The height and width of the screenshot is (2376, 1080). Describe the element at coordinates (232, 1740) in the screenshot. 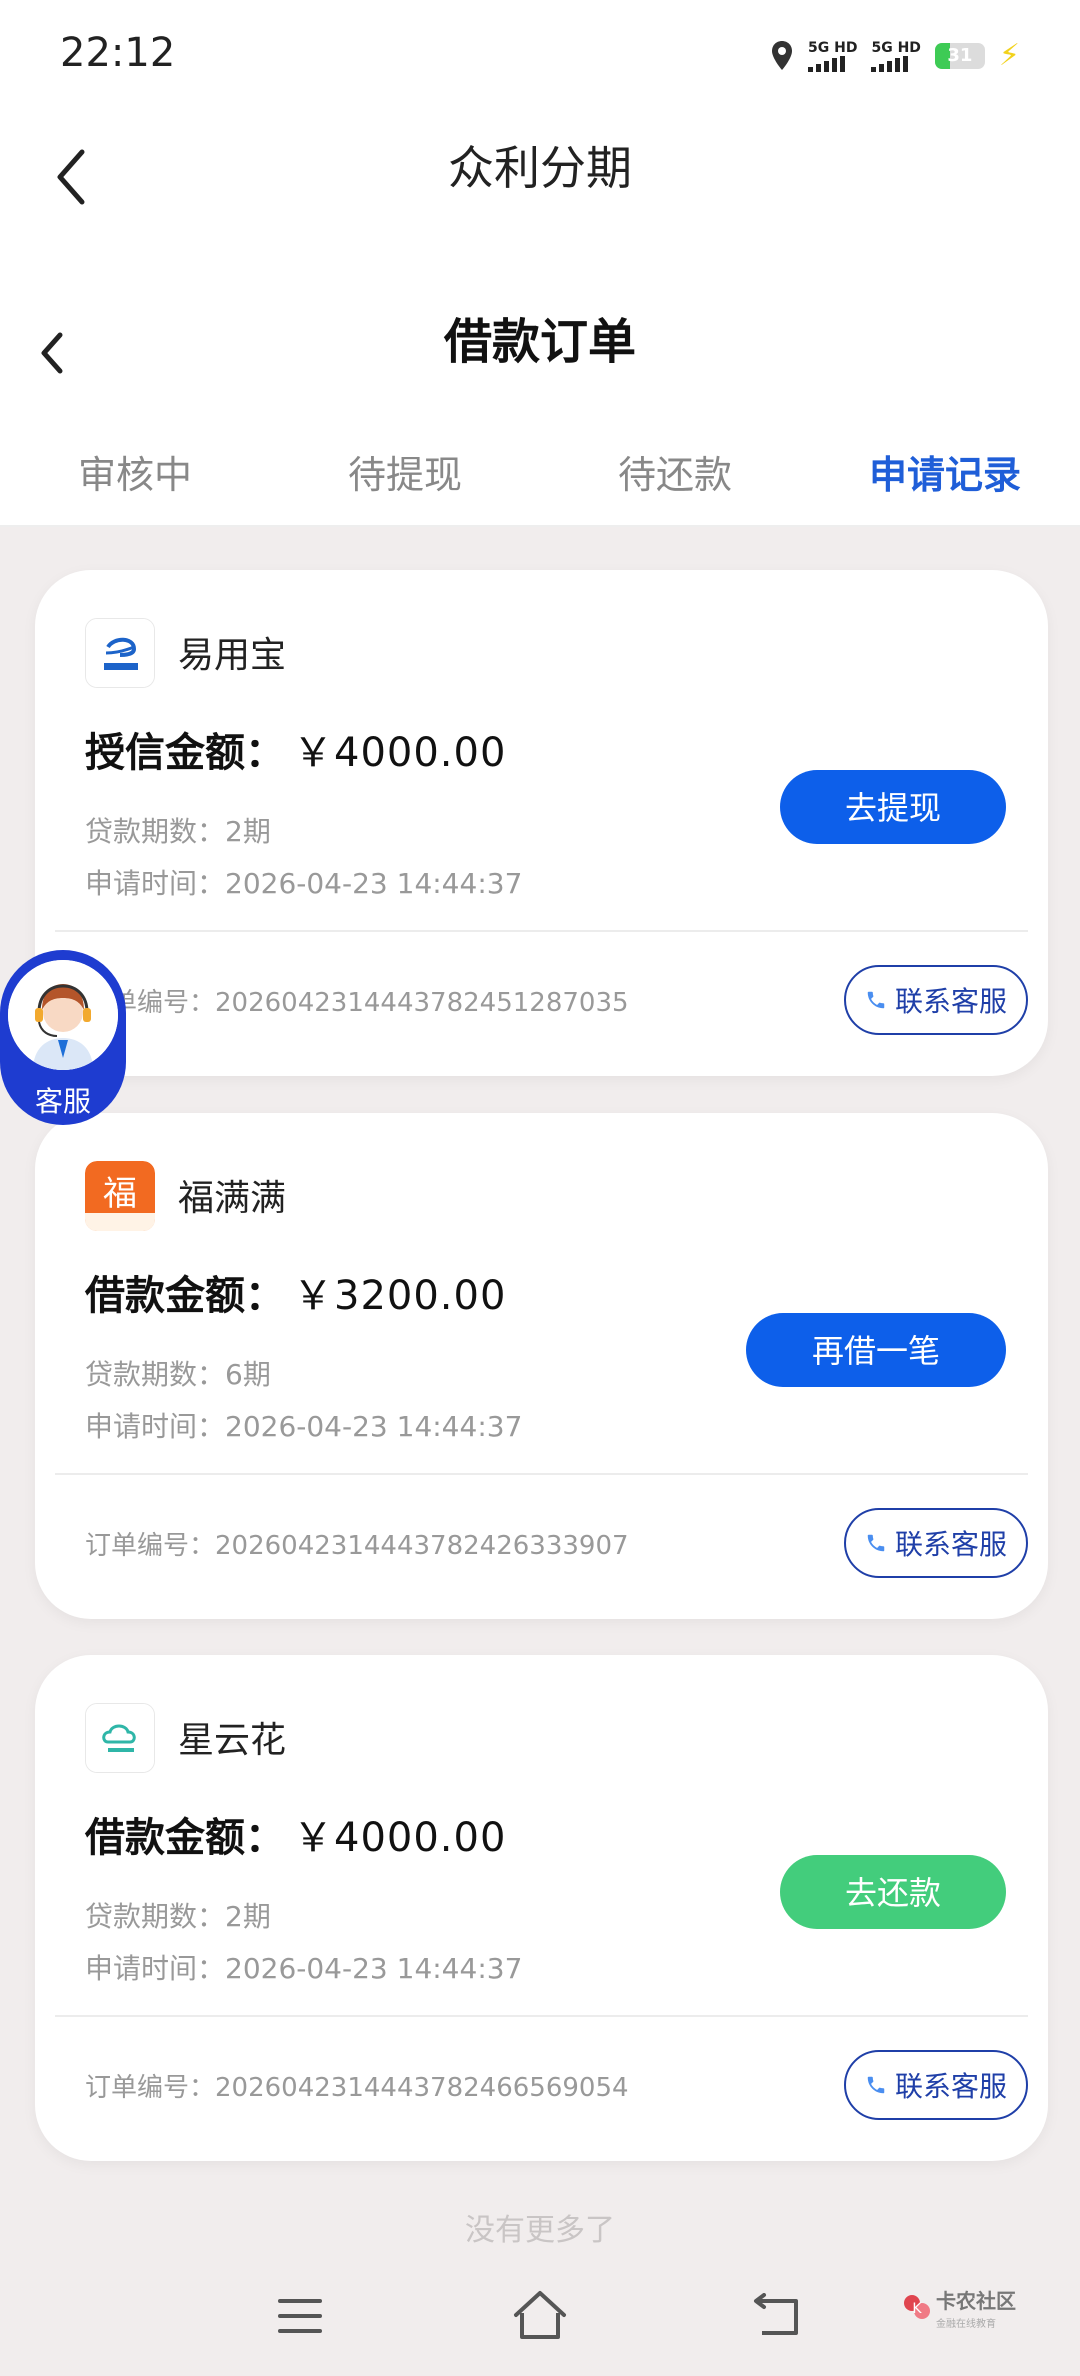

I see `lender-name: 星云花` at that location.